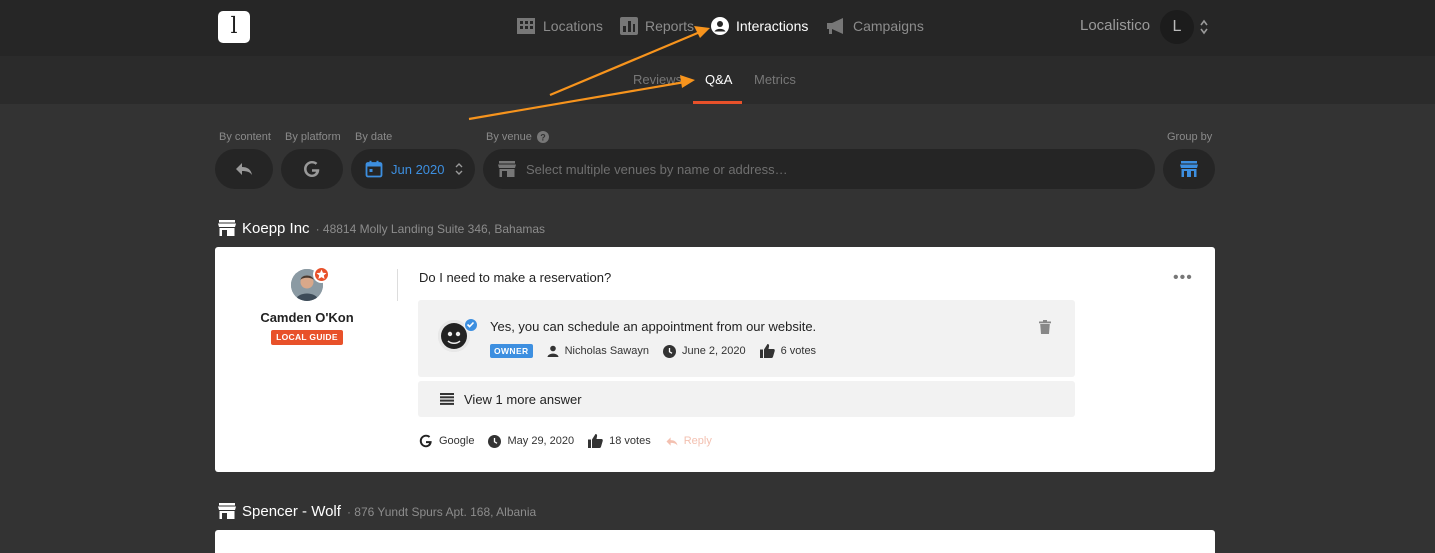 The width and height of the screenshot is (1435, 553). I want to click on divider, so click(397, 285).